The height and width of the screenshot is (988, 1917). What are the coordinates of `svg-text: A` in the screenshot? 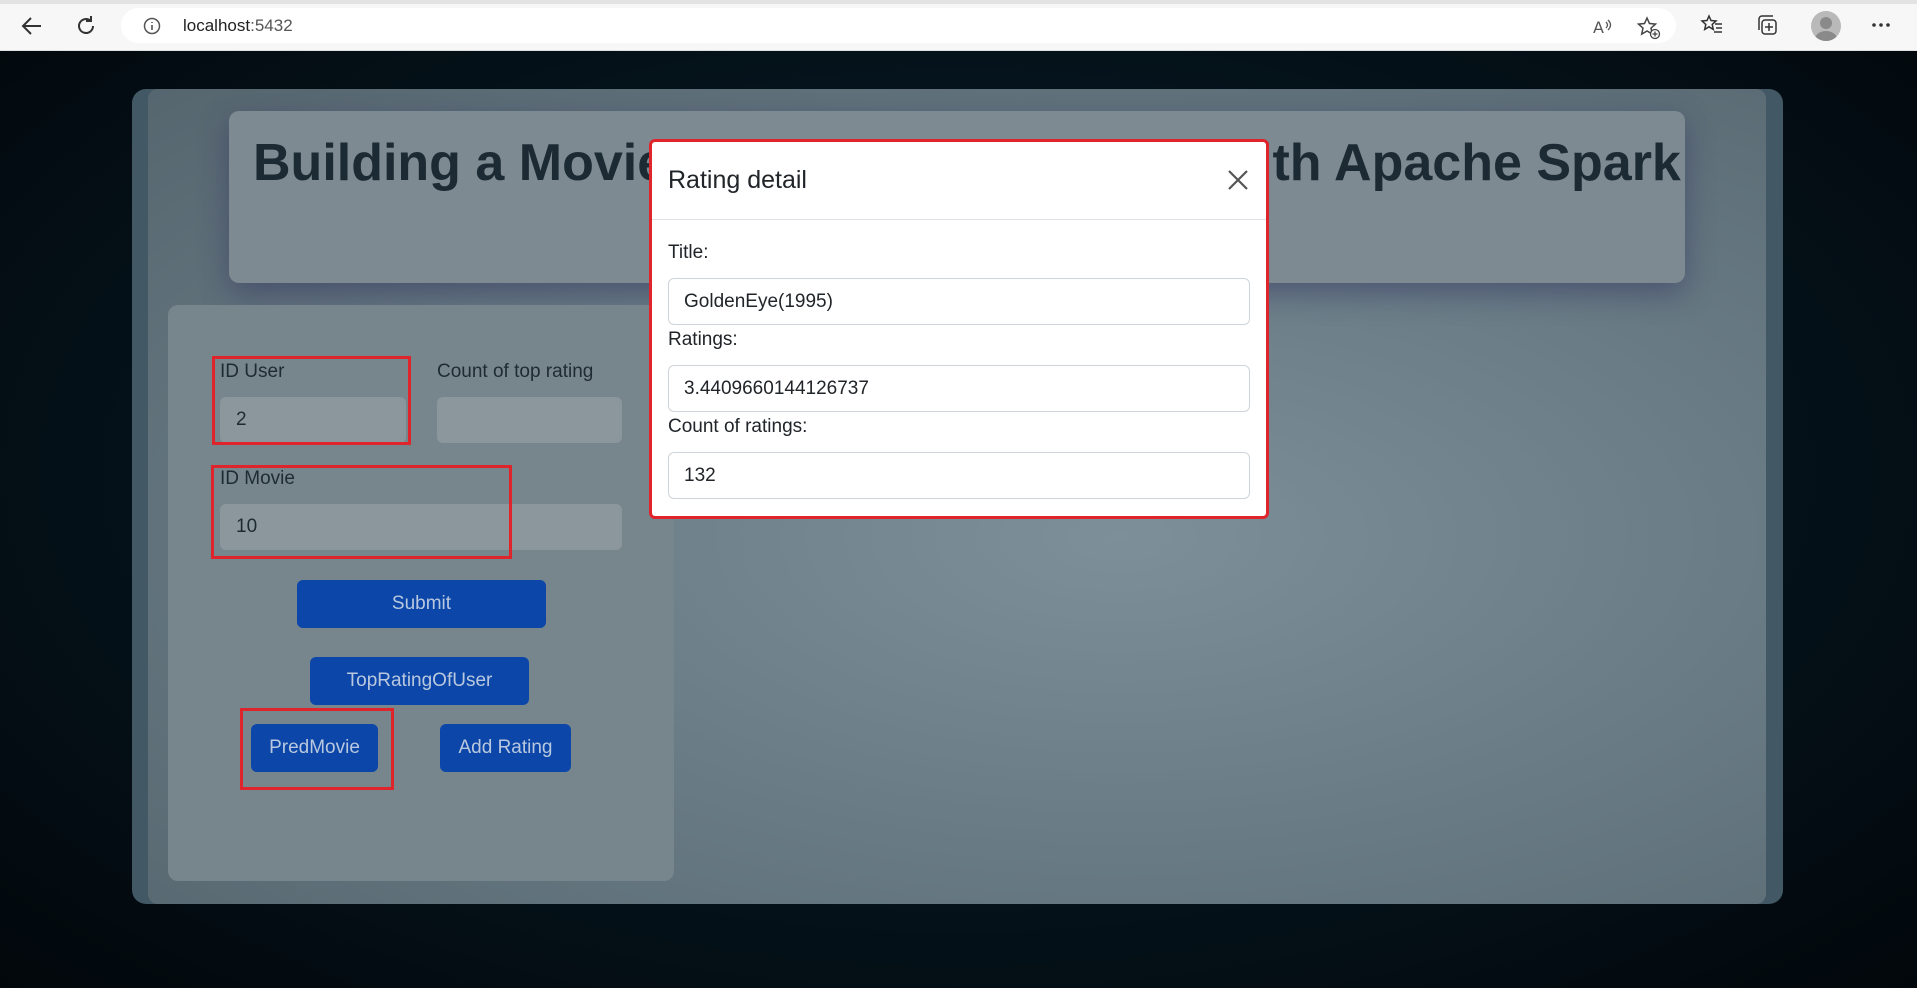 It's located at (1598, 27).